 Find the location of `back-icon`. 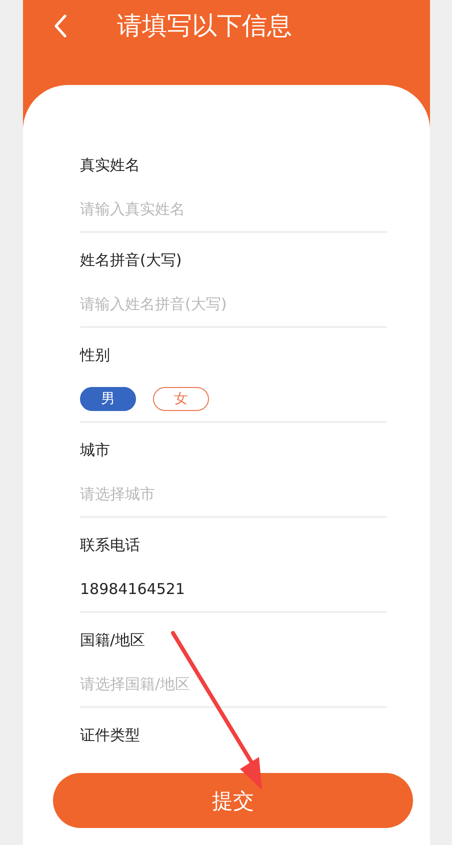

back-icon is located at coordinates (60, 26).